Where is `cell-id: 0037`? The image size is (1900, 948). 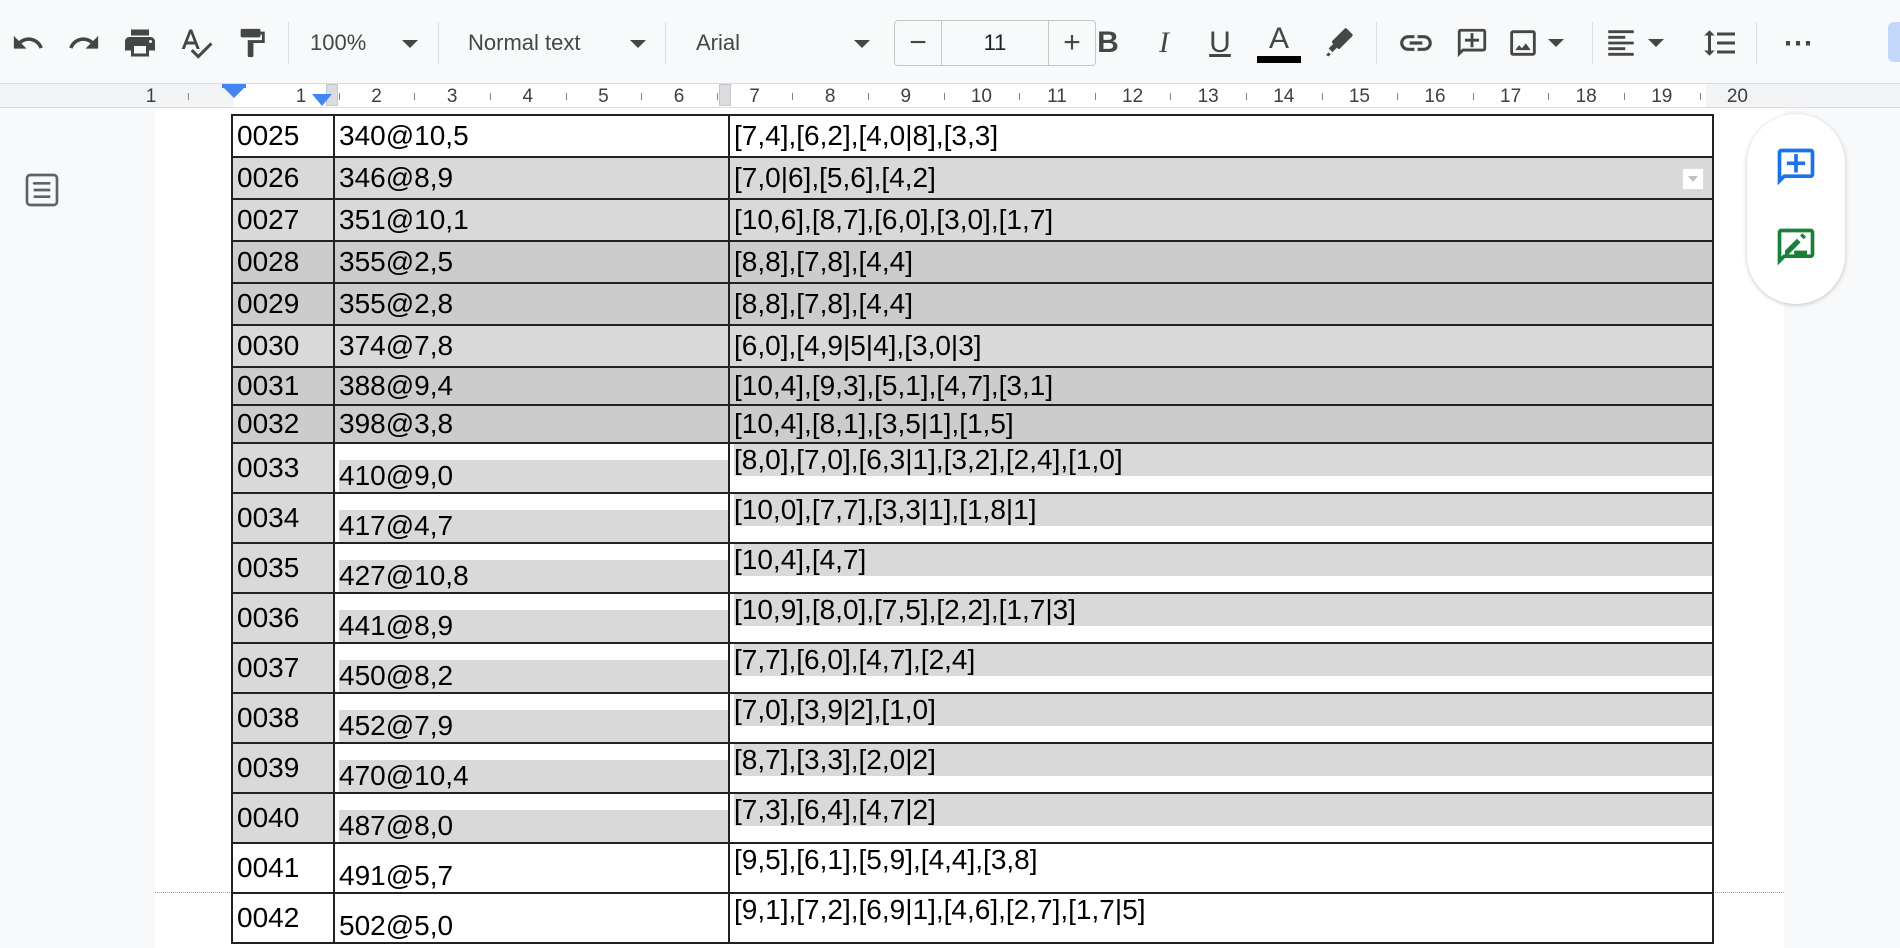 cell-id: 0037 is located at coordinates (283, 668).